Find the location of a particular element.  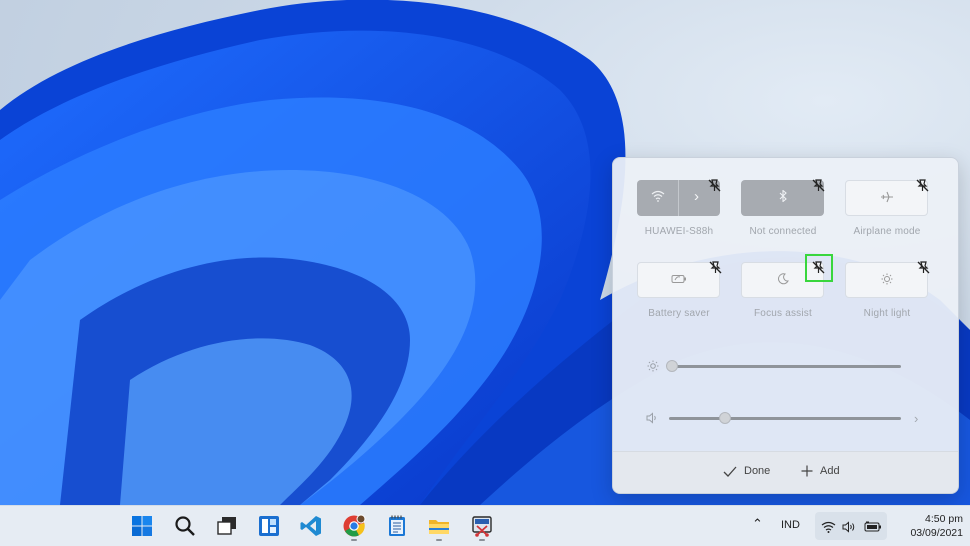

night-light-label: Night light is located at coordinates (887, 313).